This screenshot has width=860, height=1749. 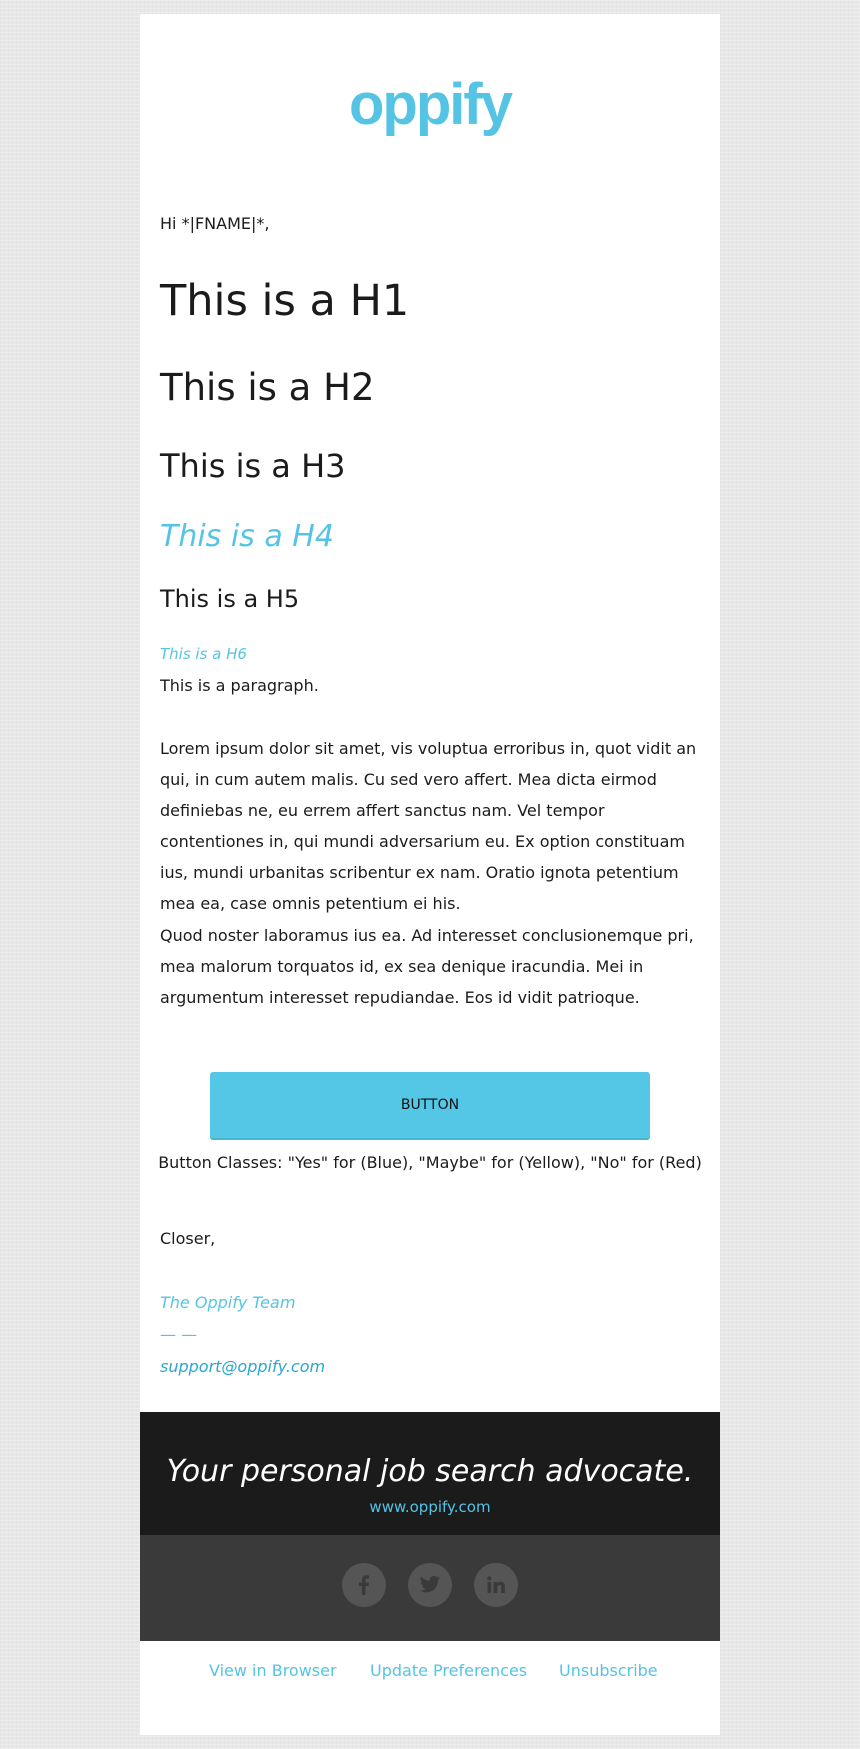 I want to click on oppify-logo: oppify, so click(x=430, y=105).